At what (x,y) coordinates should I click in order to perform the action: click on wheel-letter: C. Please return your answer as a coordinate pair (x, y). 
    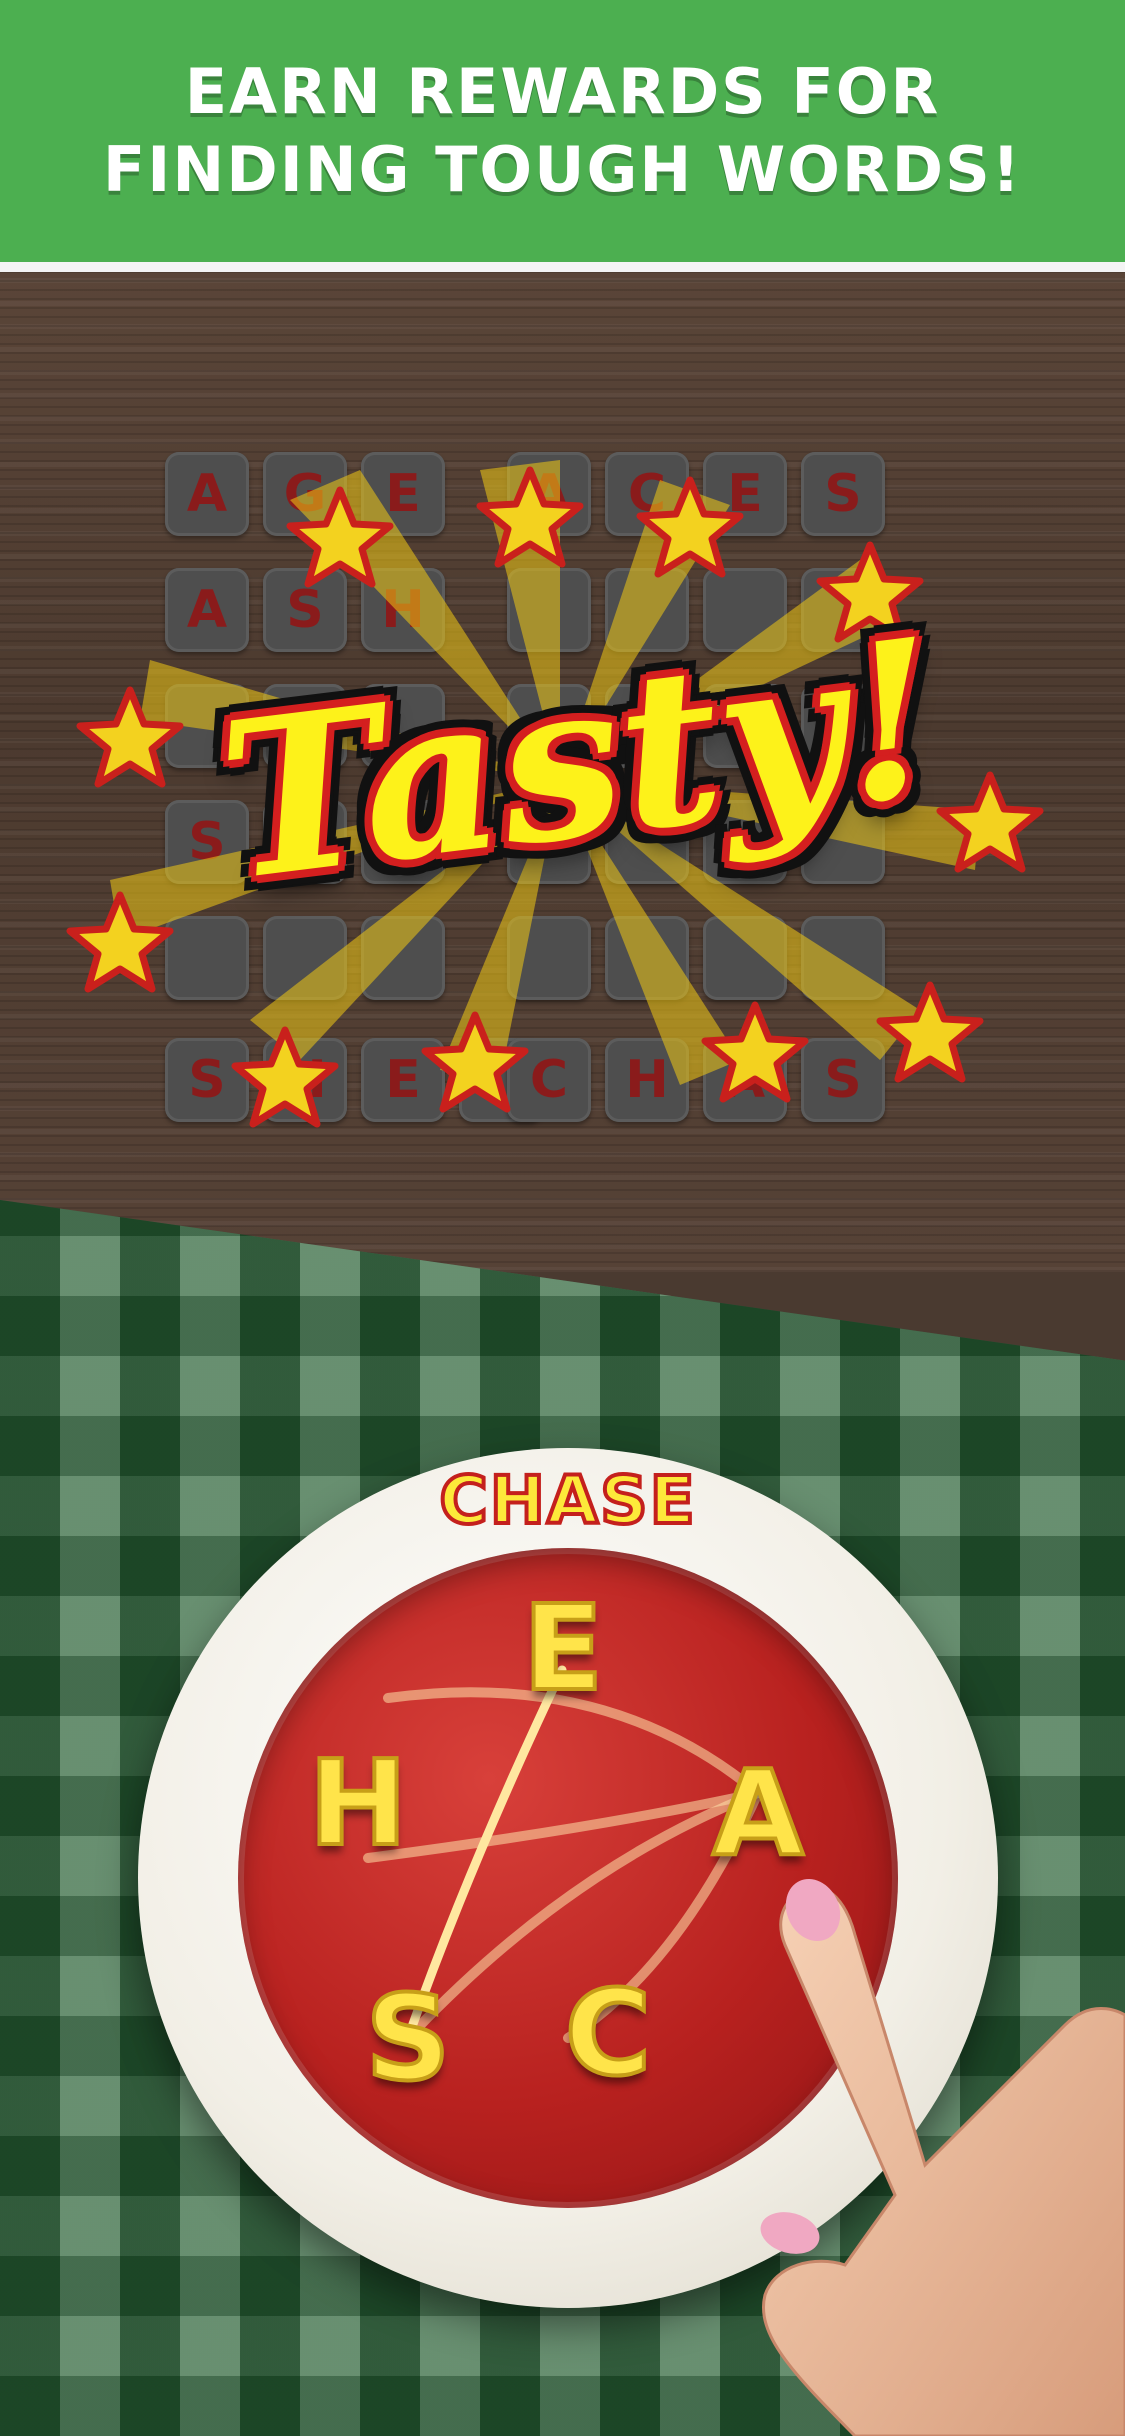
    Looking at the image, I should click on (608, 2033).